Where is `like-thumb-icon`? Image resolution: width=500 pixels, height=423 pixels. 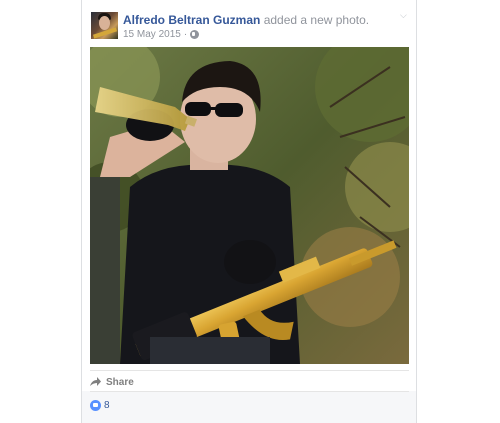
like-thumb-icon is located at coordinates (95, 405).